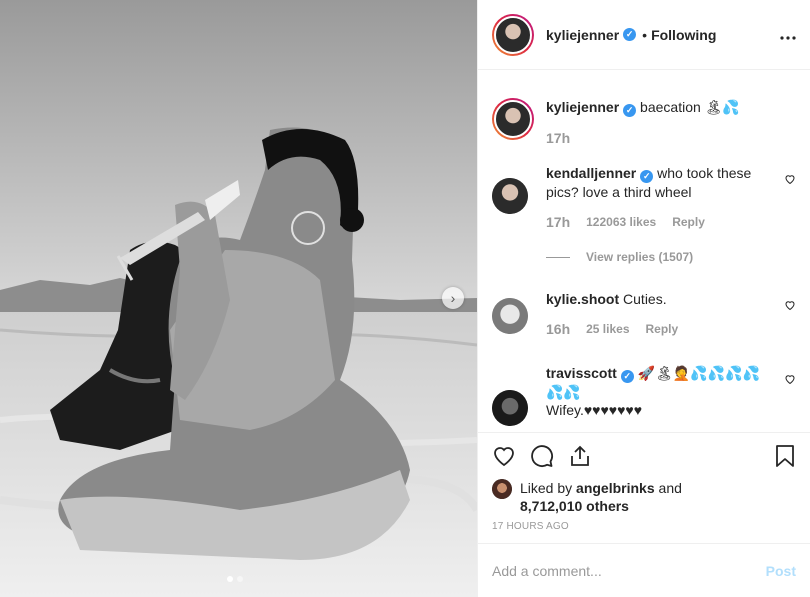 Image resolution: width=810 pixels, height=597 pixels. I want to click on chevron-right-icon: ›, so click(453, 298).